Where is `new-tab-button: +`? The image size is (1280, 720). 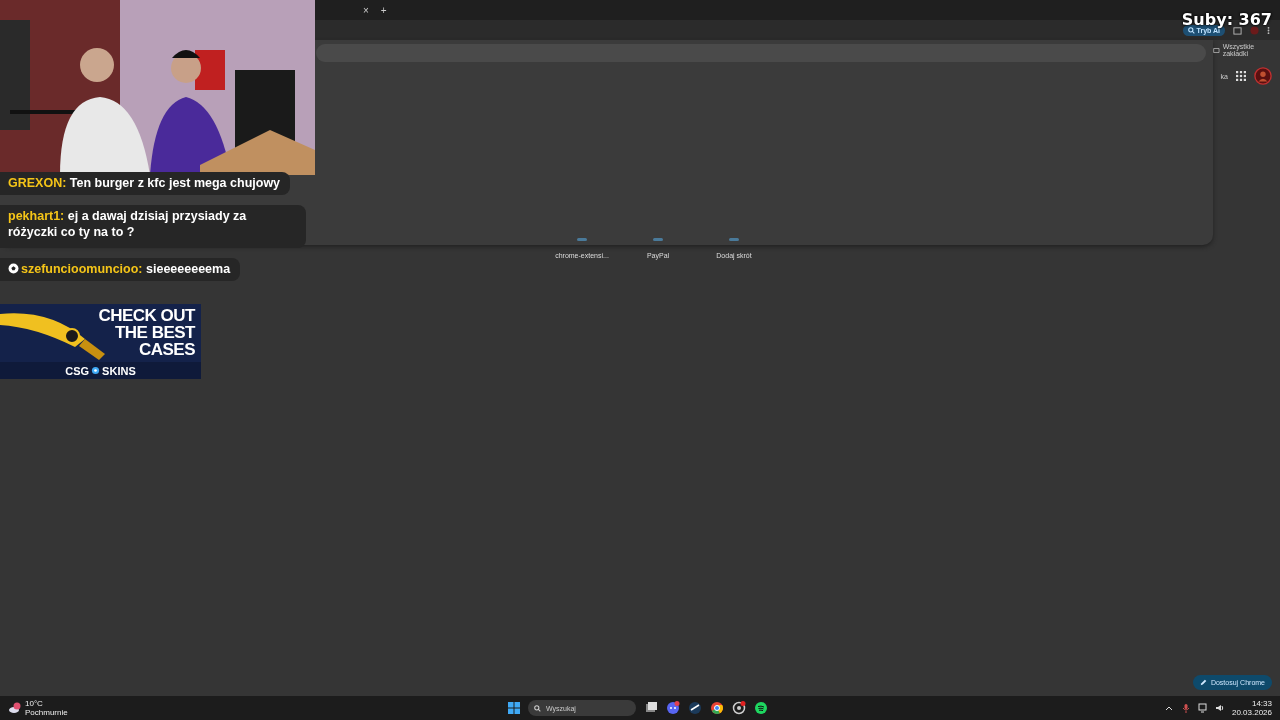 new-tab-button: + is located at coordinates (383, 10).